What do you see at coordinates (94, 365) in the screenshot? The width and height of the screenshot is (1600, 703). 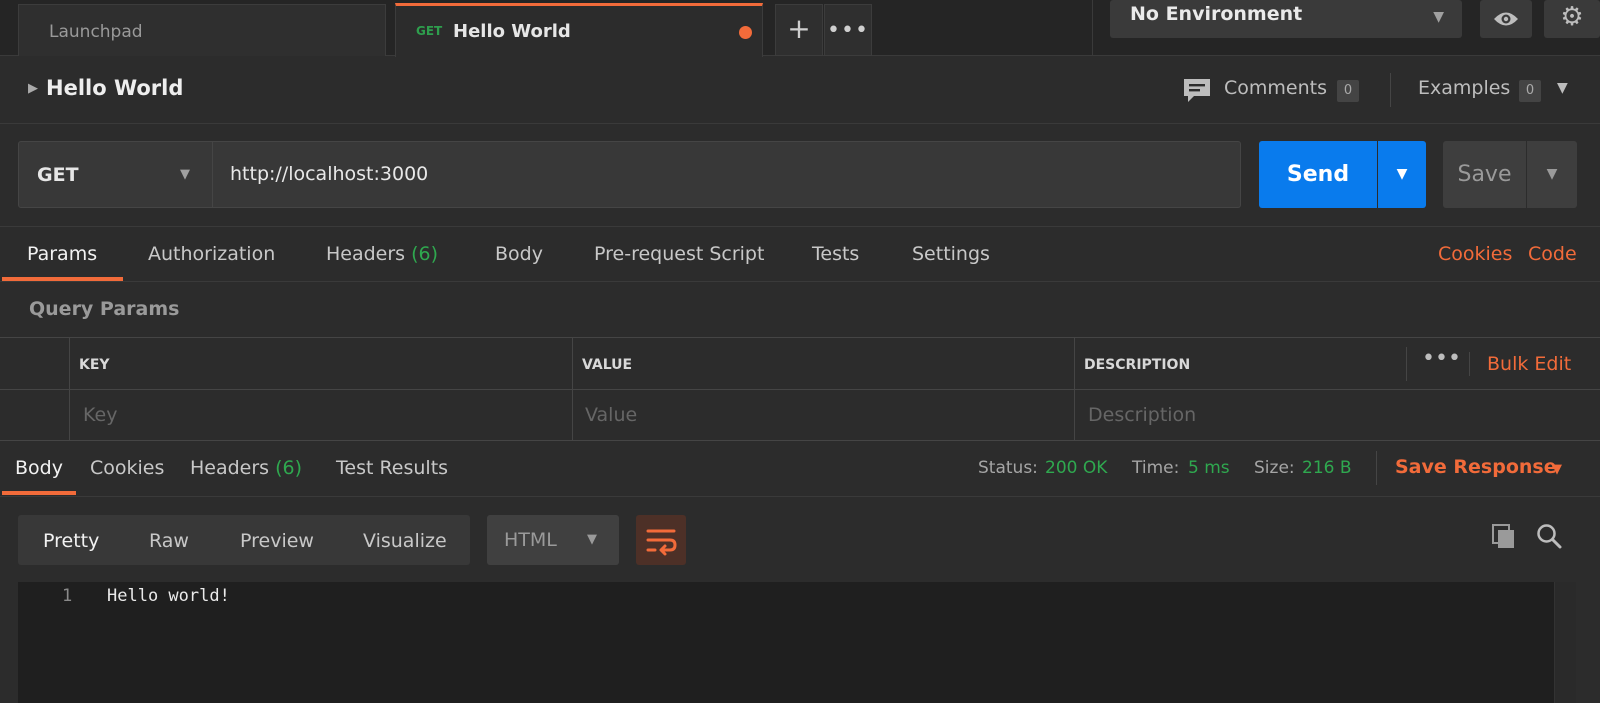 I see `column-header-key: KEY` at bounding box center [94, 365].